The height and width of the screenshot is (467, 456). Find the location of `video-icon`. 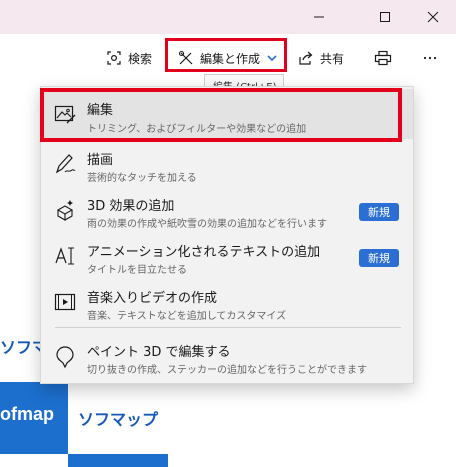

video-icon is located at coordinates (65, 302).